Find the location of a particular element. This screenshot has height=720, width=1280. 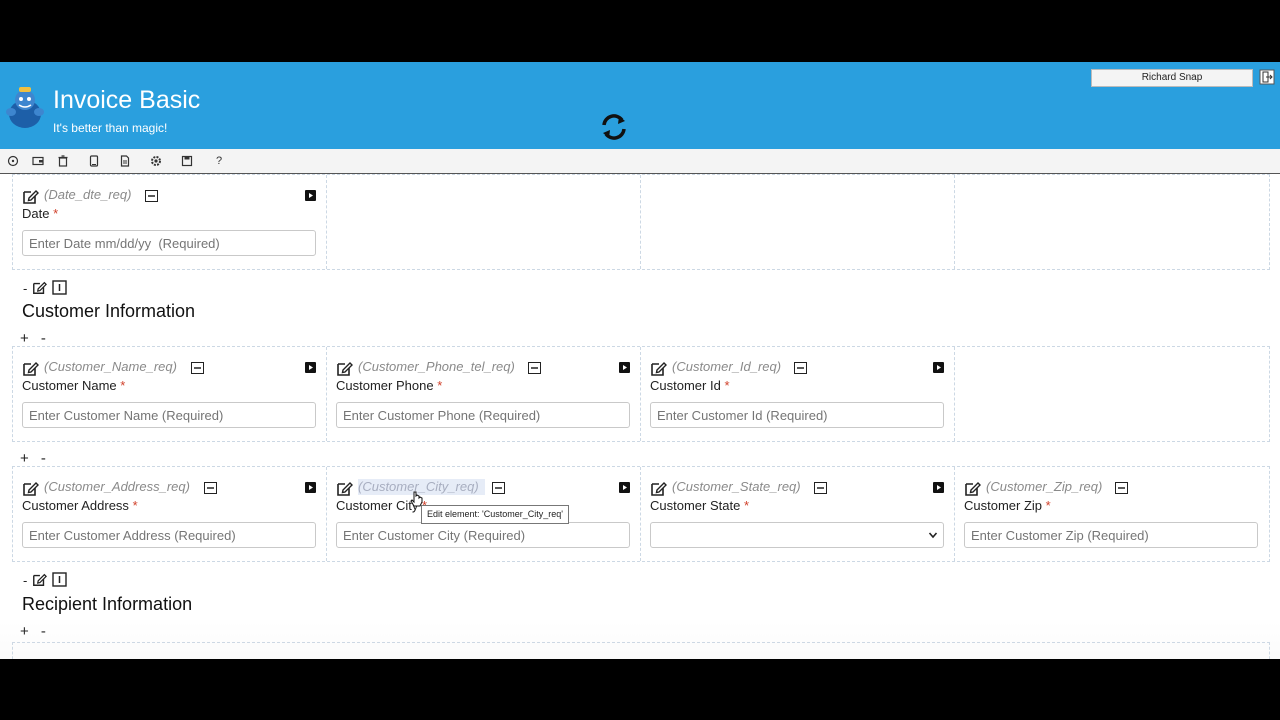

customer-state-cell: (Customer_State_req) Customer State * is located at coordinates (798, 514).